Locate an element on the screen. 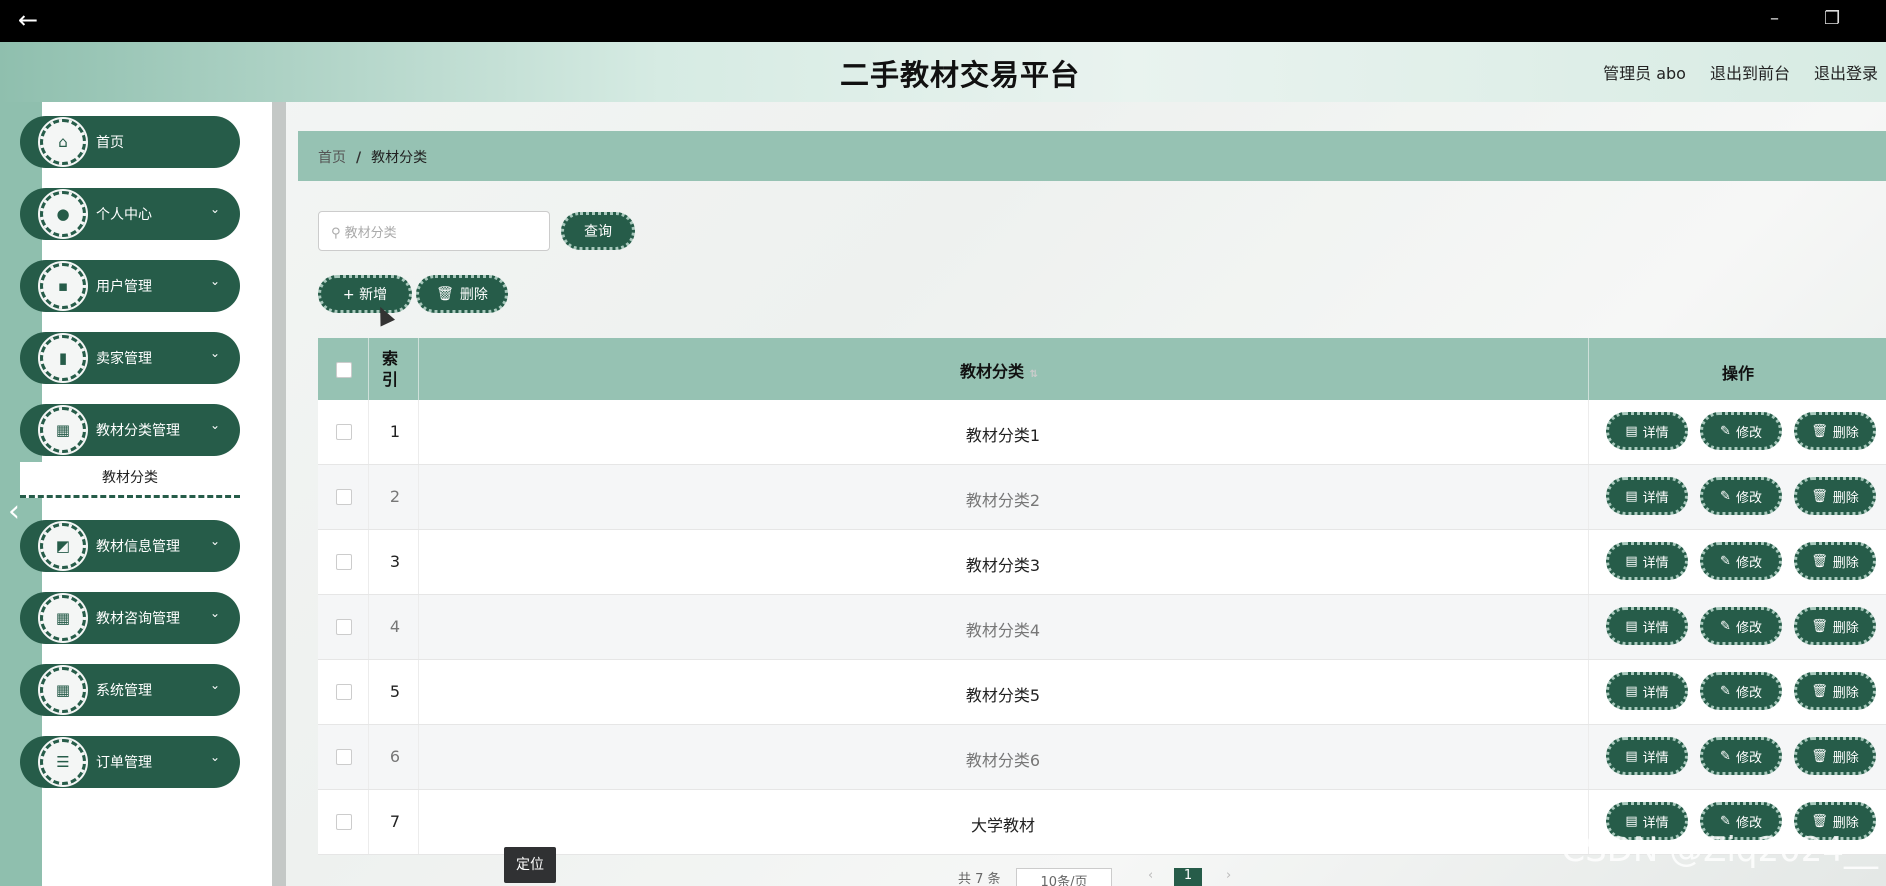 The height and width of the screenshot is (886, 1886). category-header: 教材分类 ⇅ is located at coordinates (999, 370).